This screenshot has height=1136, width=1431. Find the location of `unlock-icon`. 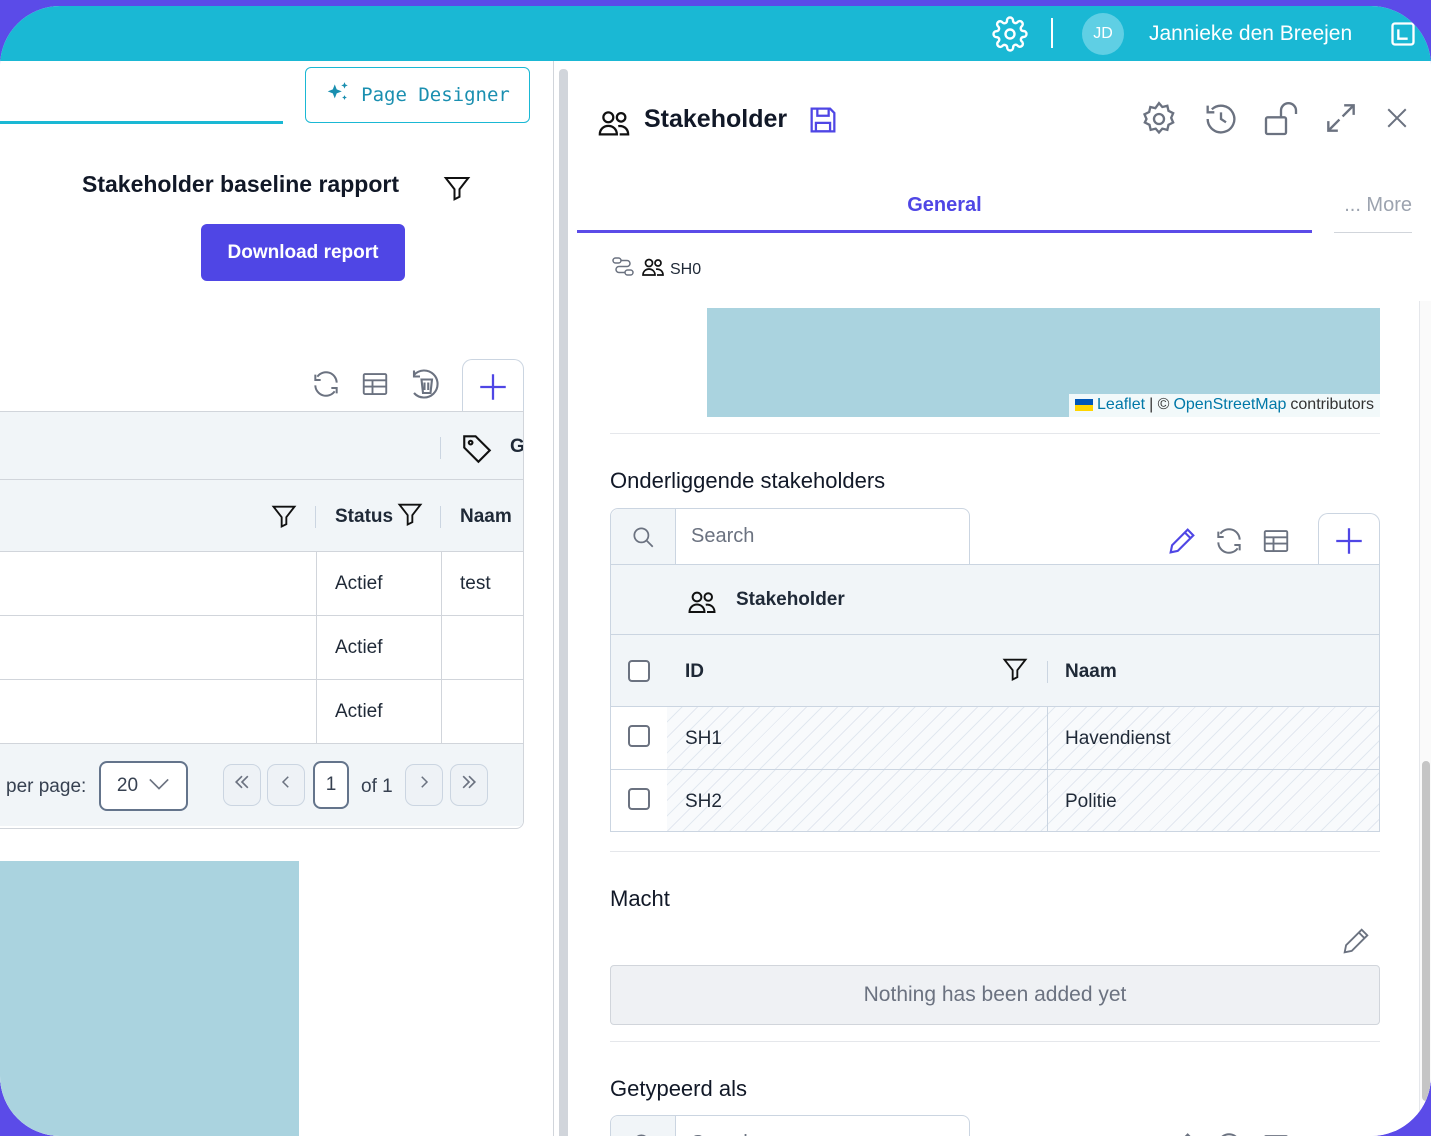

unlock-icon is located at coordinates (1281, 121).